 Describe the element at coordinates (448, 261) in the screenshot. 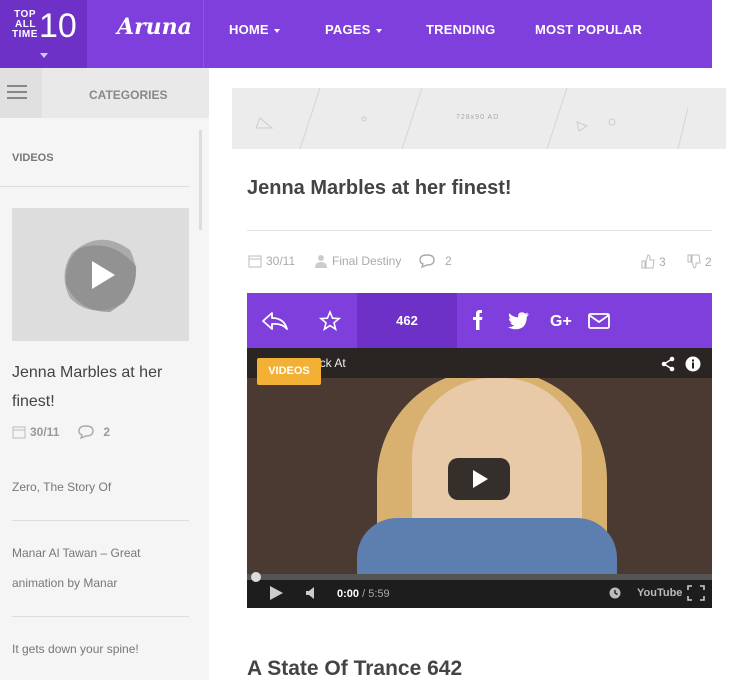

I see `post-comments-count: 2` at that location.